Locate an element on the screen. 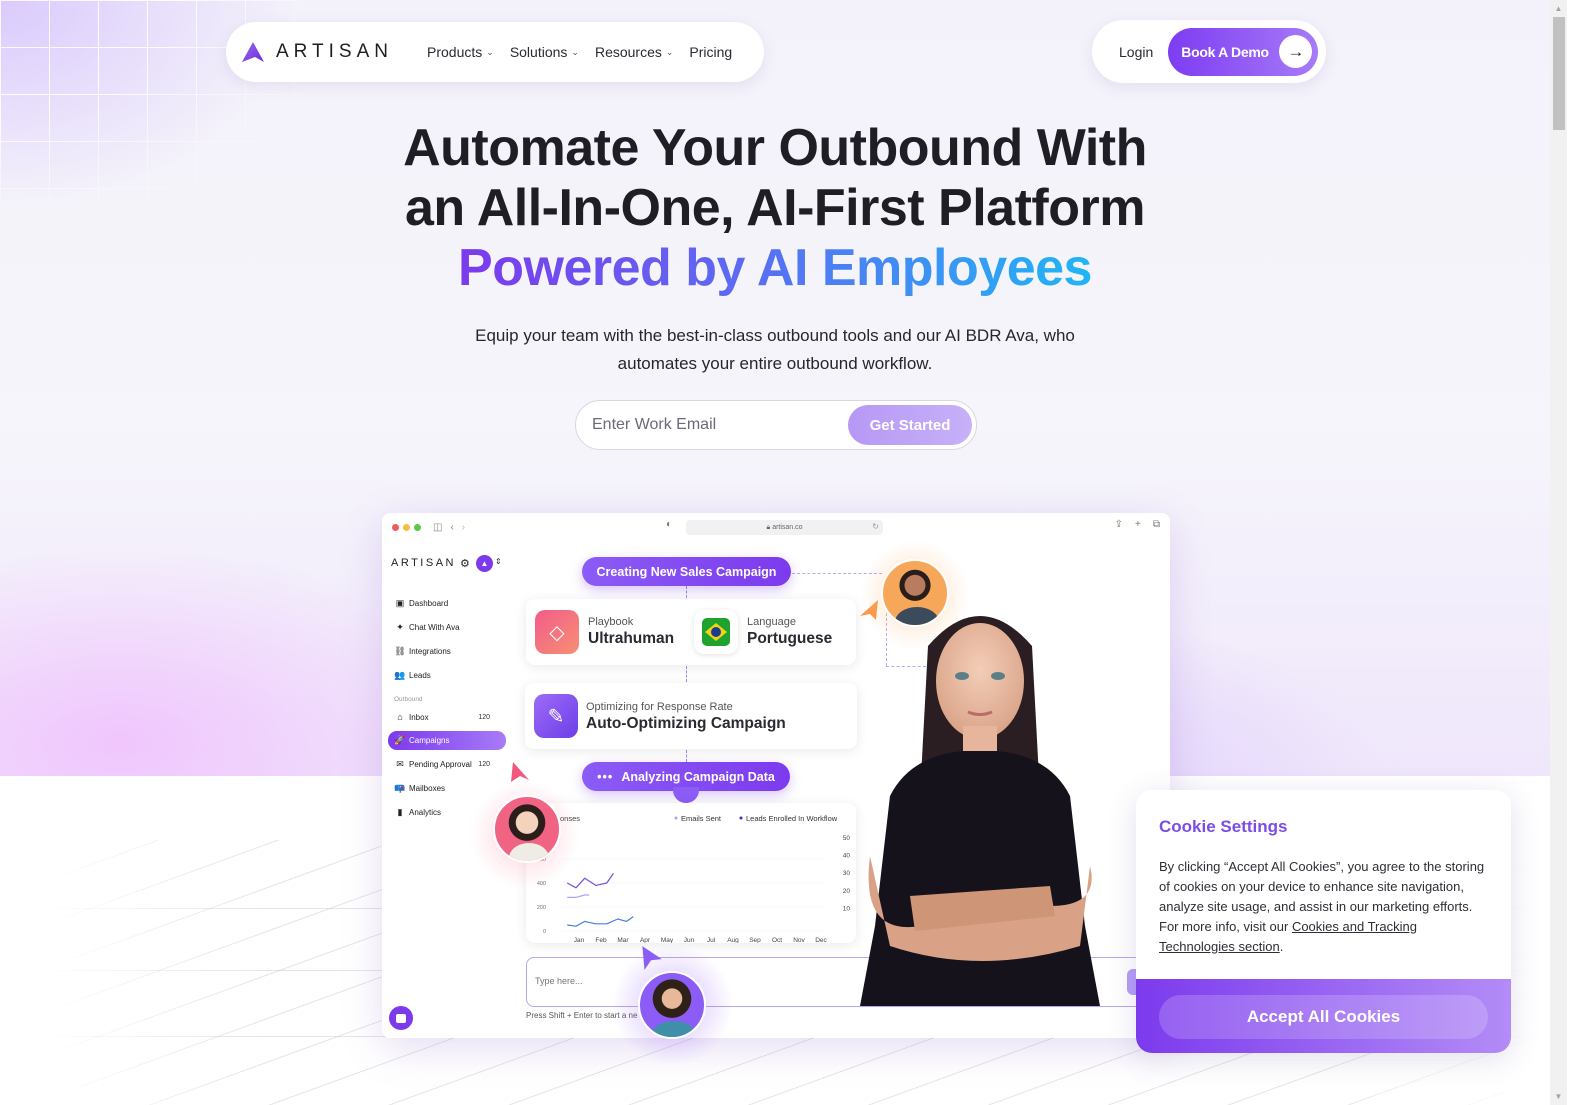  hero-subtitle-line-2: automates your entire outbound workflow. is located at coordinates (775, 363).